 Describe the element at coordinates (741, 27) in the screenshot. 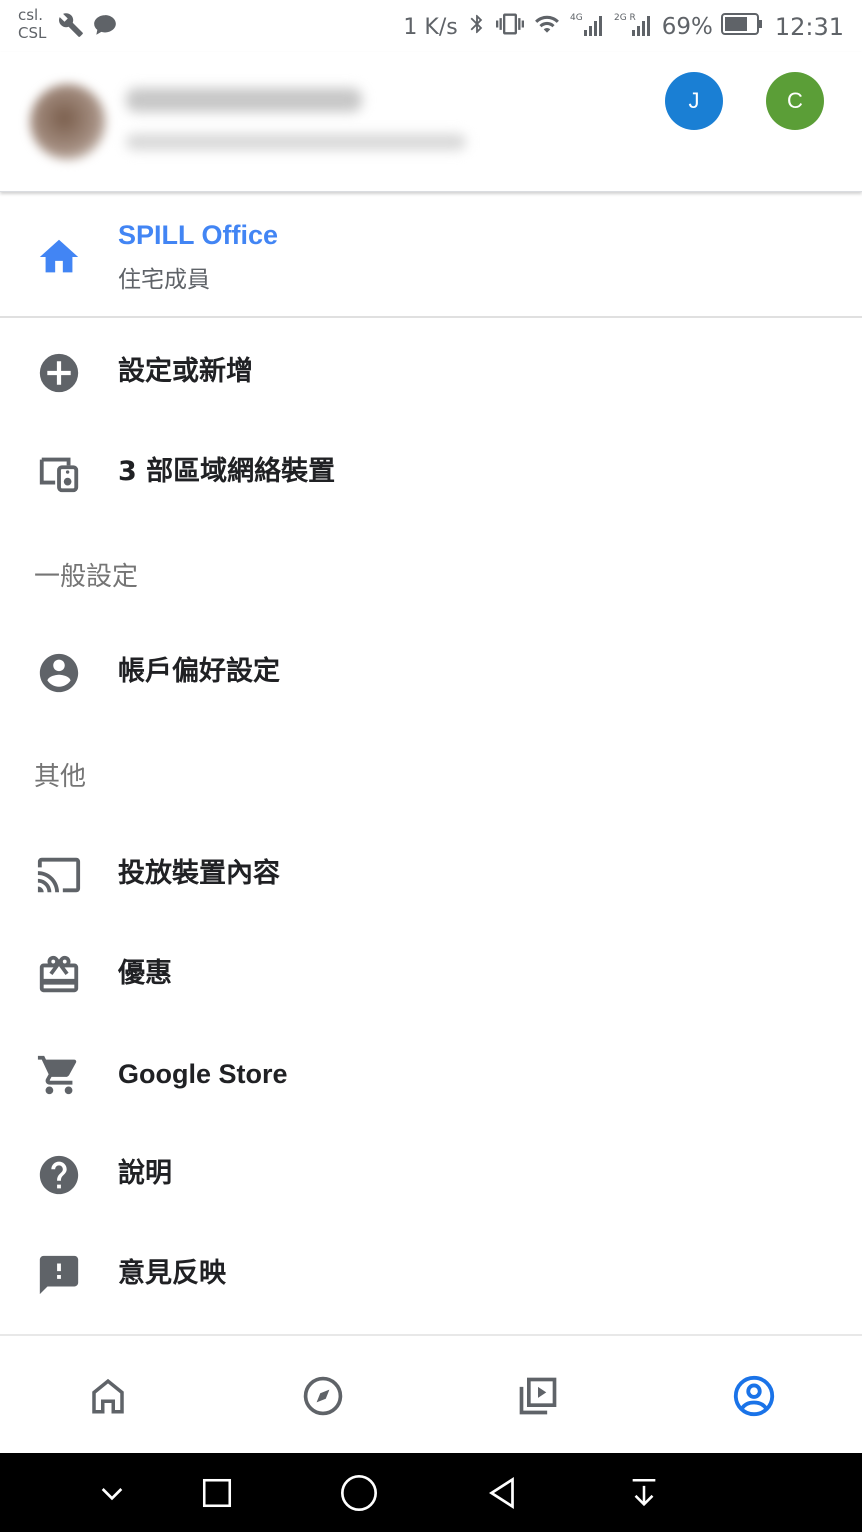

I see `battery-icon` at that location.